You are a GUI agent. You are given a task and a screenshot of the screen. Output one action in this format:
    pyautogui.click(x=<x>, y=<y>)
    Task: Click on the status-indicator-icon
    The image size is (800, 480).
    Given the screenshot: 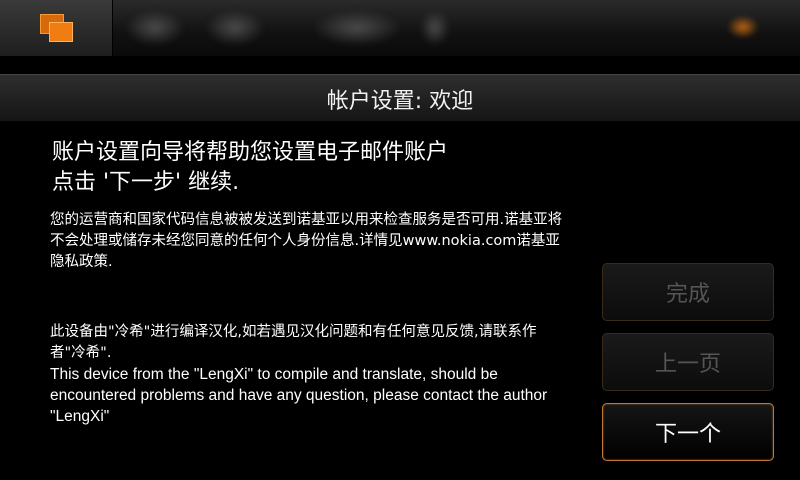 What is the action you would take?
    pyautogui.click(x=743, y=27)
    